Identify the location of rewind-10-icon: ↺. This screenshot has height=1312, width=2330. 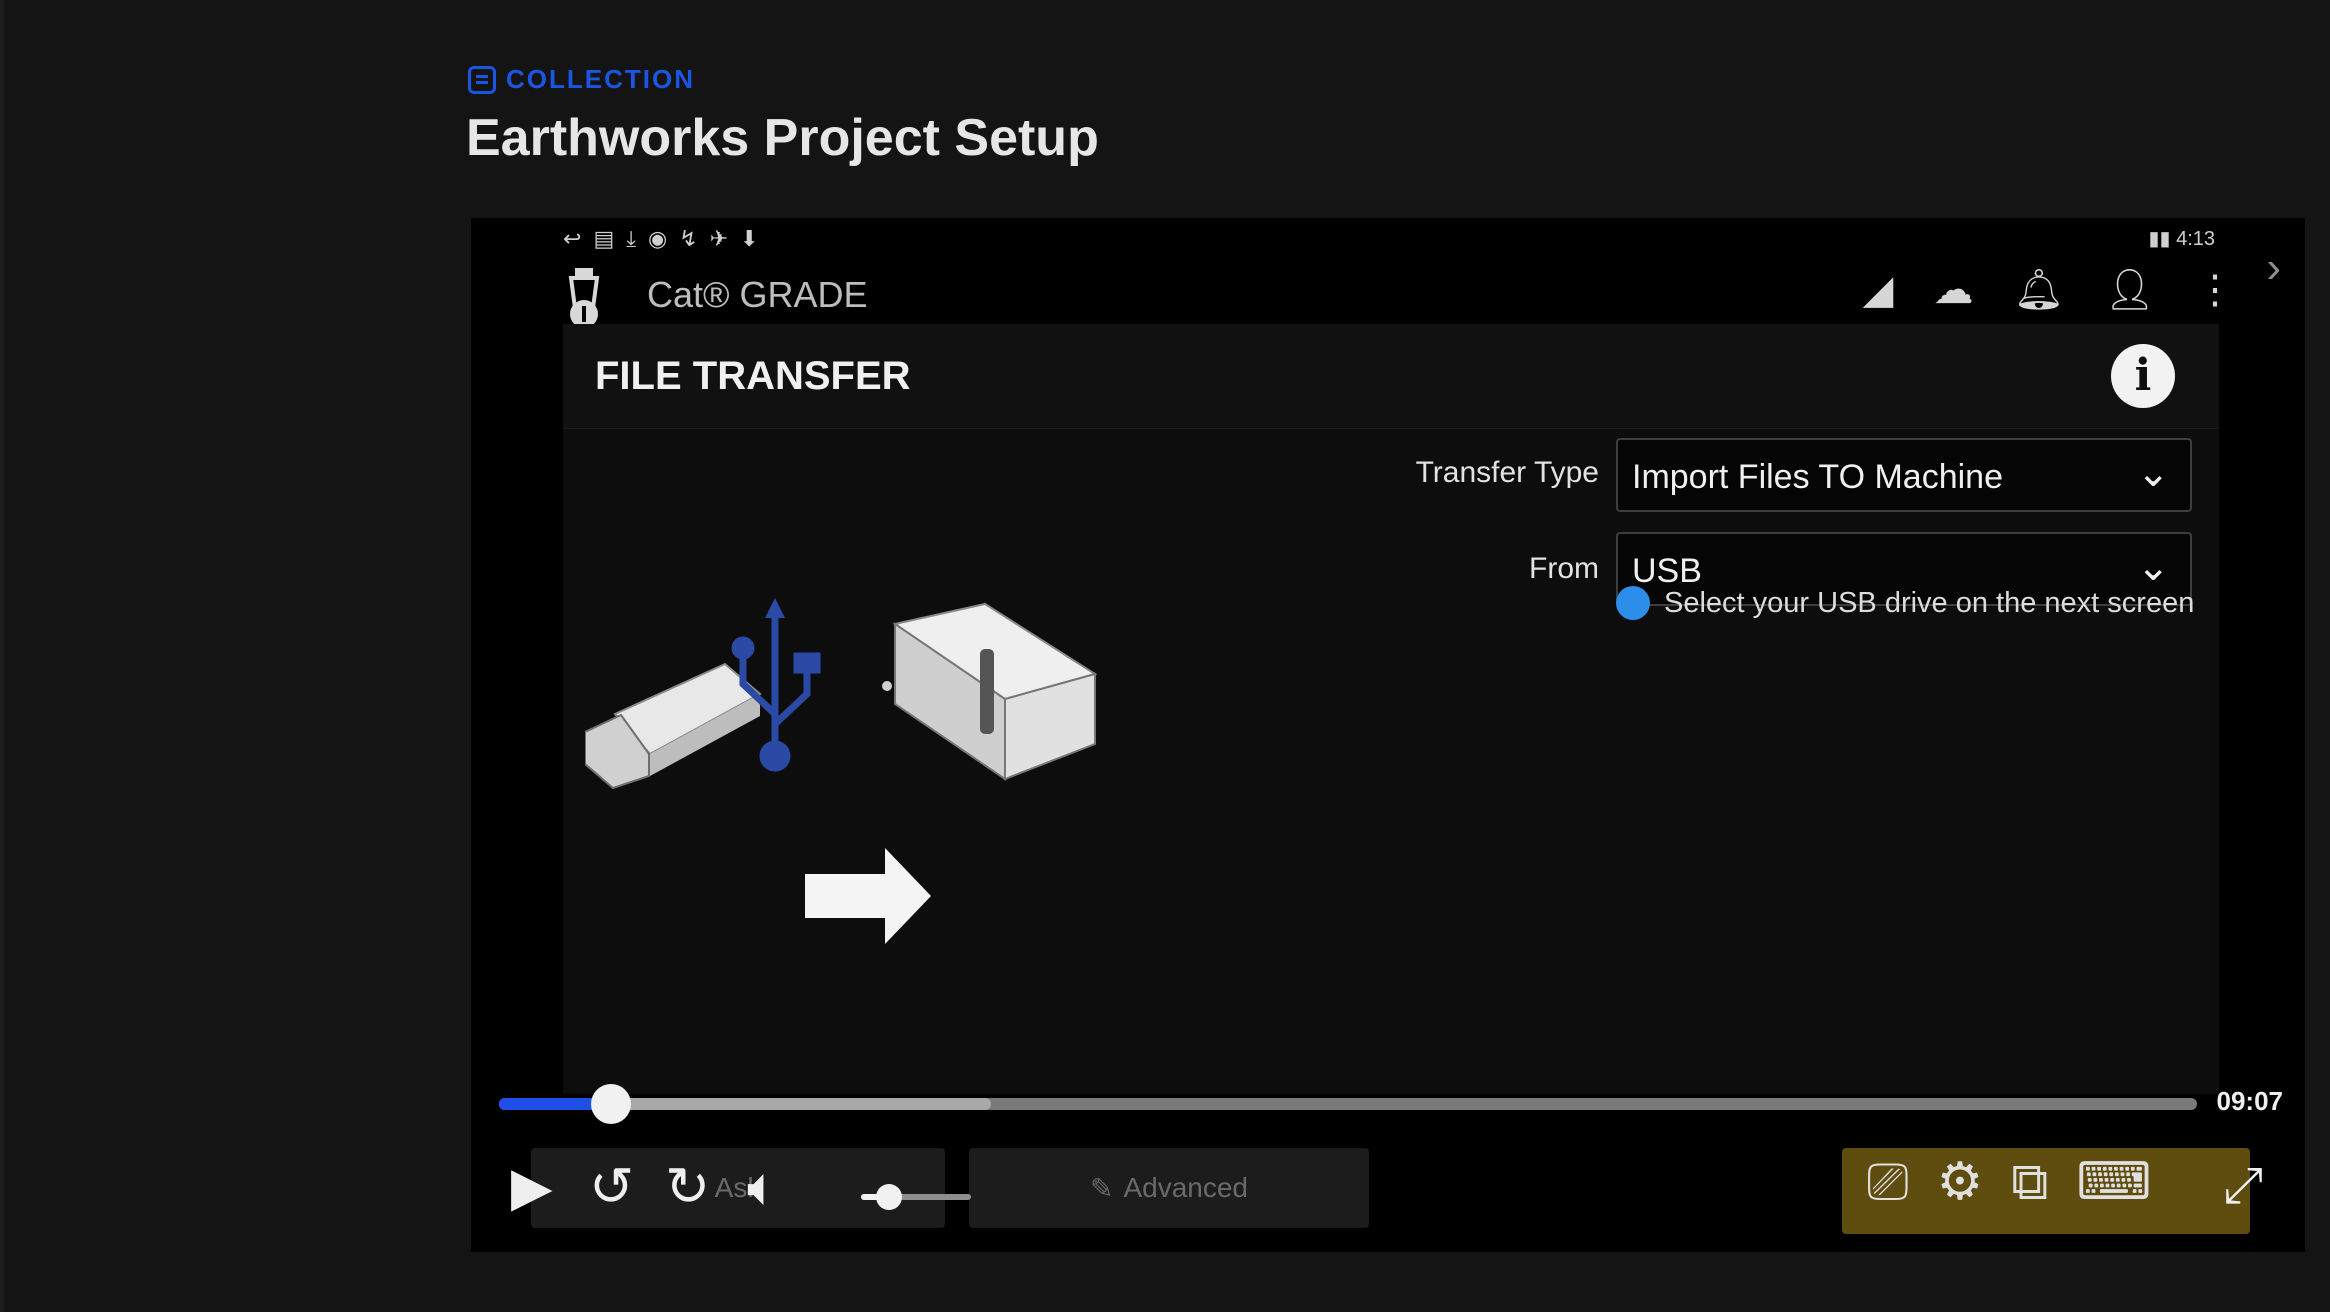
(611, 1187).